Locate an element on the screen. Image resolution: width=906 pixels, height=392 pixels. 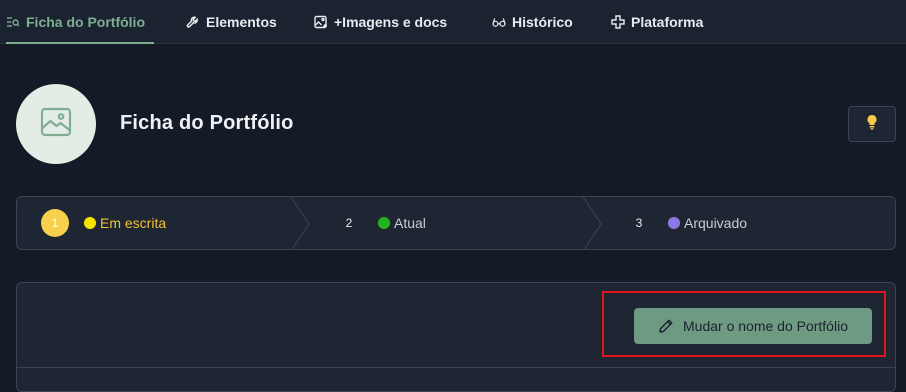
list-search-icon is located at coordinates (13, 22).